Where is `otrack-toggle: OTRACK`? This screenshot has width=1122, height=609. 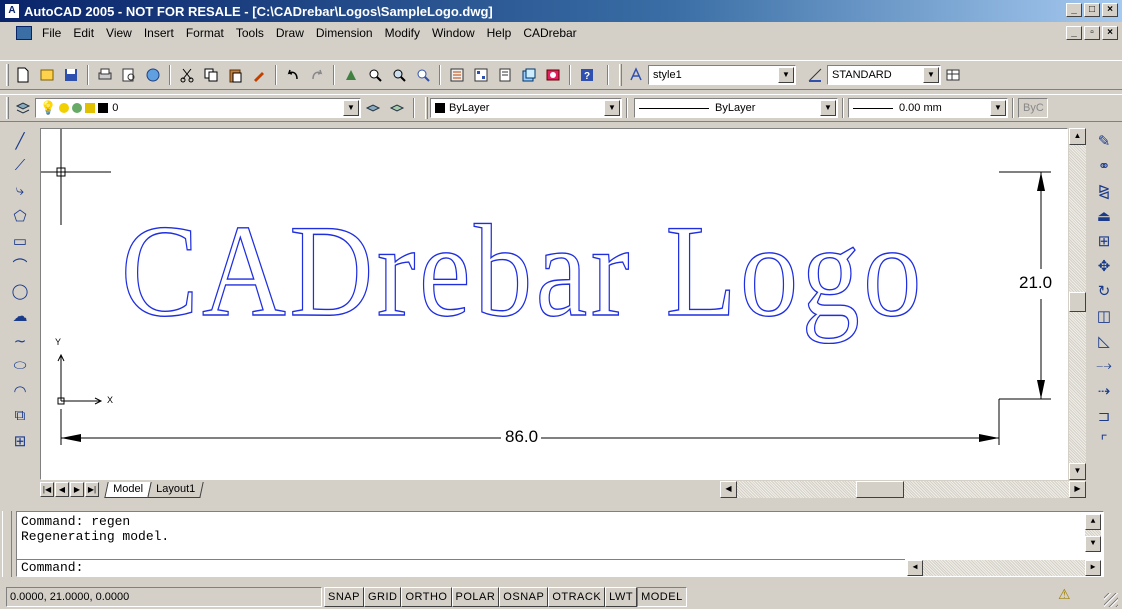
otrack-toggle: OTRACK is located at coordinates (577, 596).